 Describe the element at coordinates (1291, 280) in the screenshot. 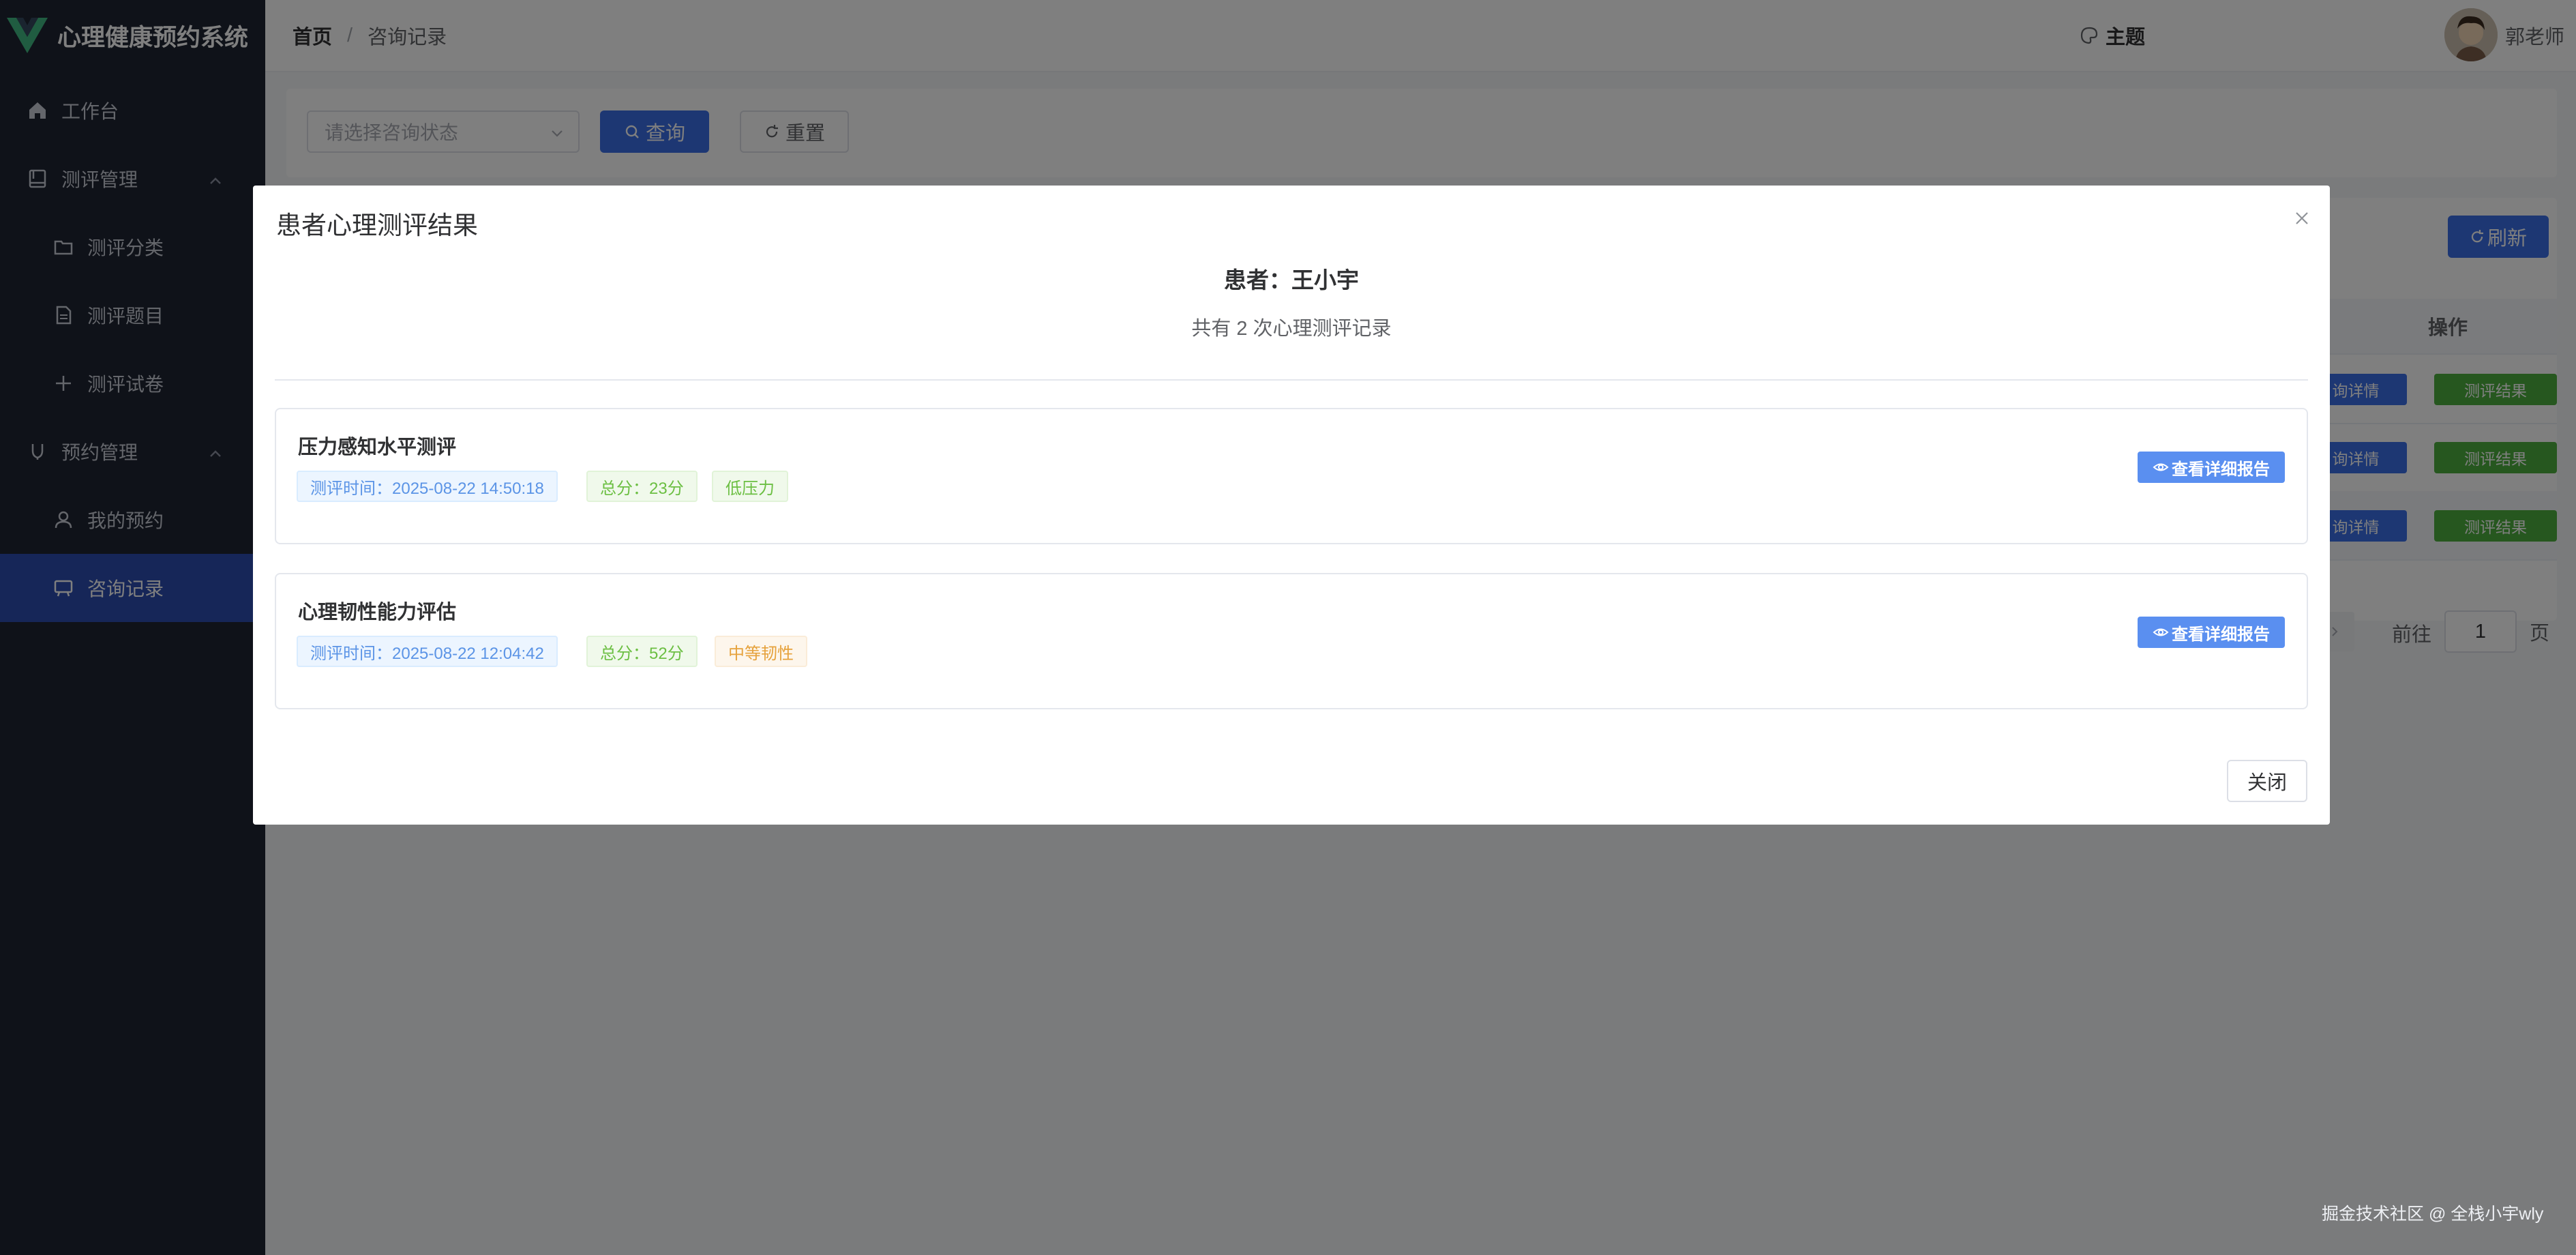

I see `patient-name: 患者：王小宇` at that location.